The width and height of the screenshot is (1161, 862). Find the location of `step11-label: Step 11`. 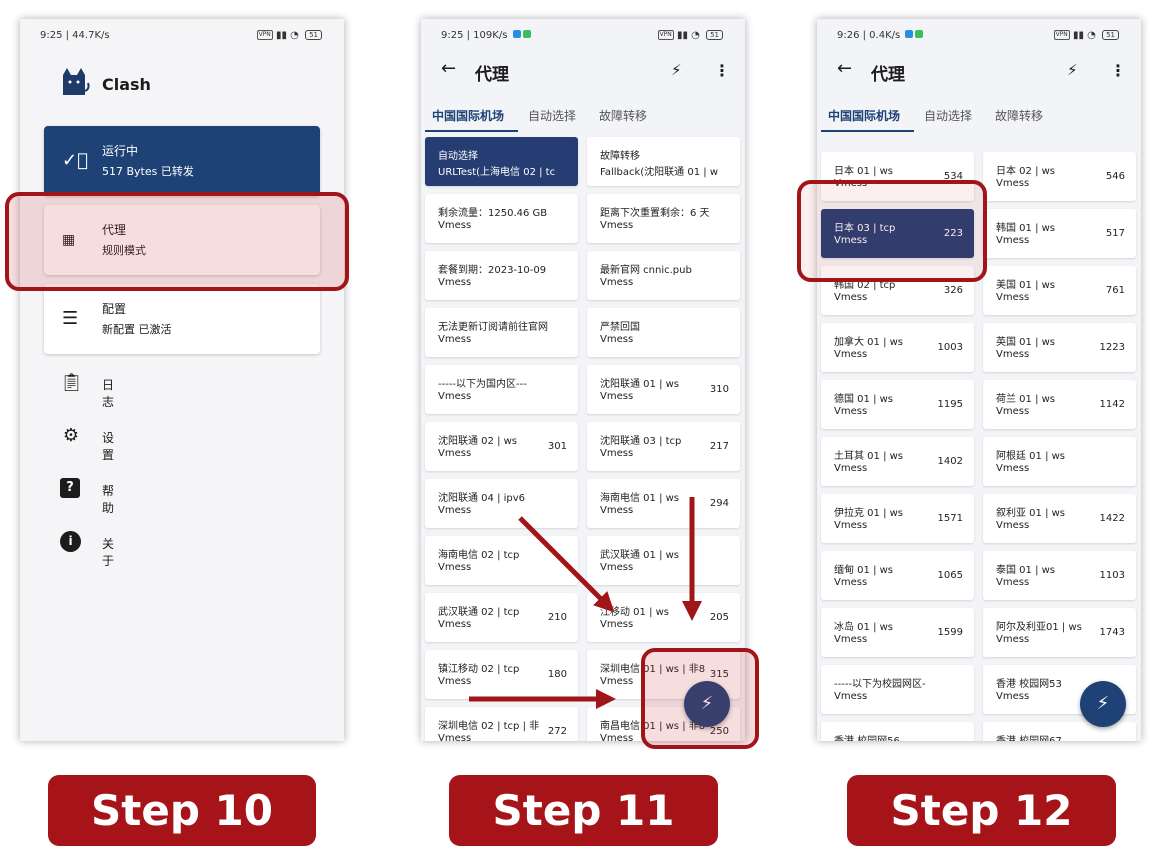

step11-label: Step 11 is located at coordinates (583, 810).